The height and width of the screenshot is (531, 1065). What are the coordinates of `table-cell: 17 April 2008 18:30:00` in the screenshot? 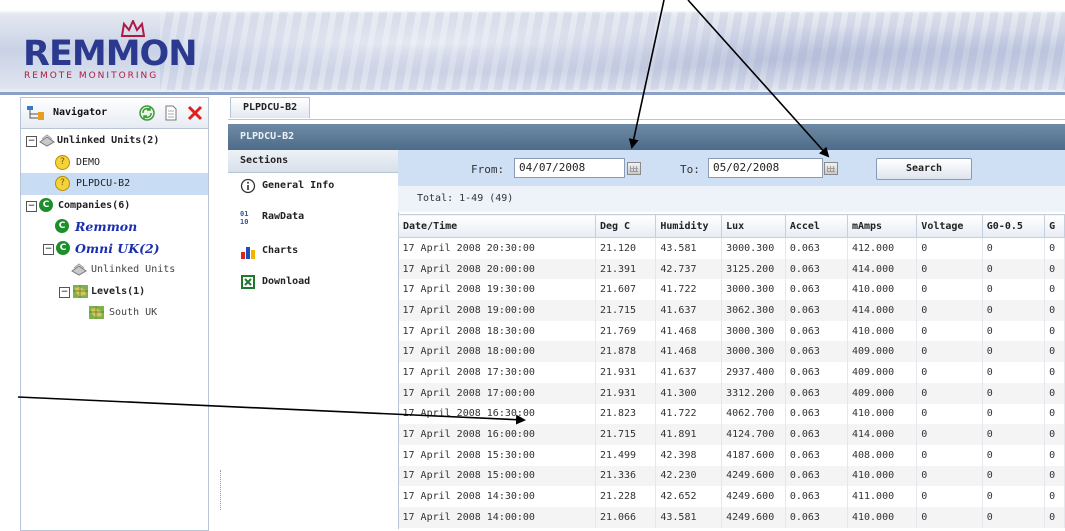 It's located at (497, 331).